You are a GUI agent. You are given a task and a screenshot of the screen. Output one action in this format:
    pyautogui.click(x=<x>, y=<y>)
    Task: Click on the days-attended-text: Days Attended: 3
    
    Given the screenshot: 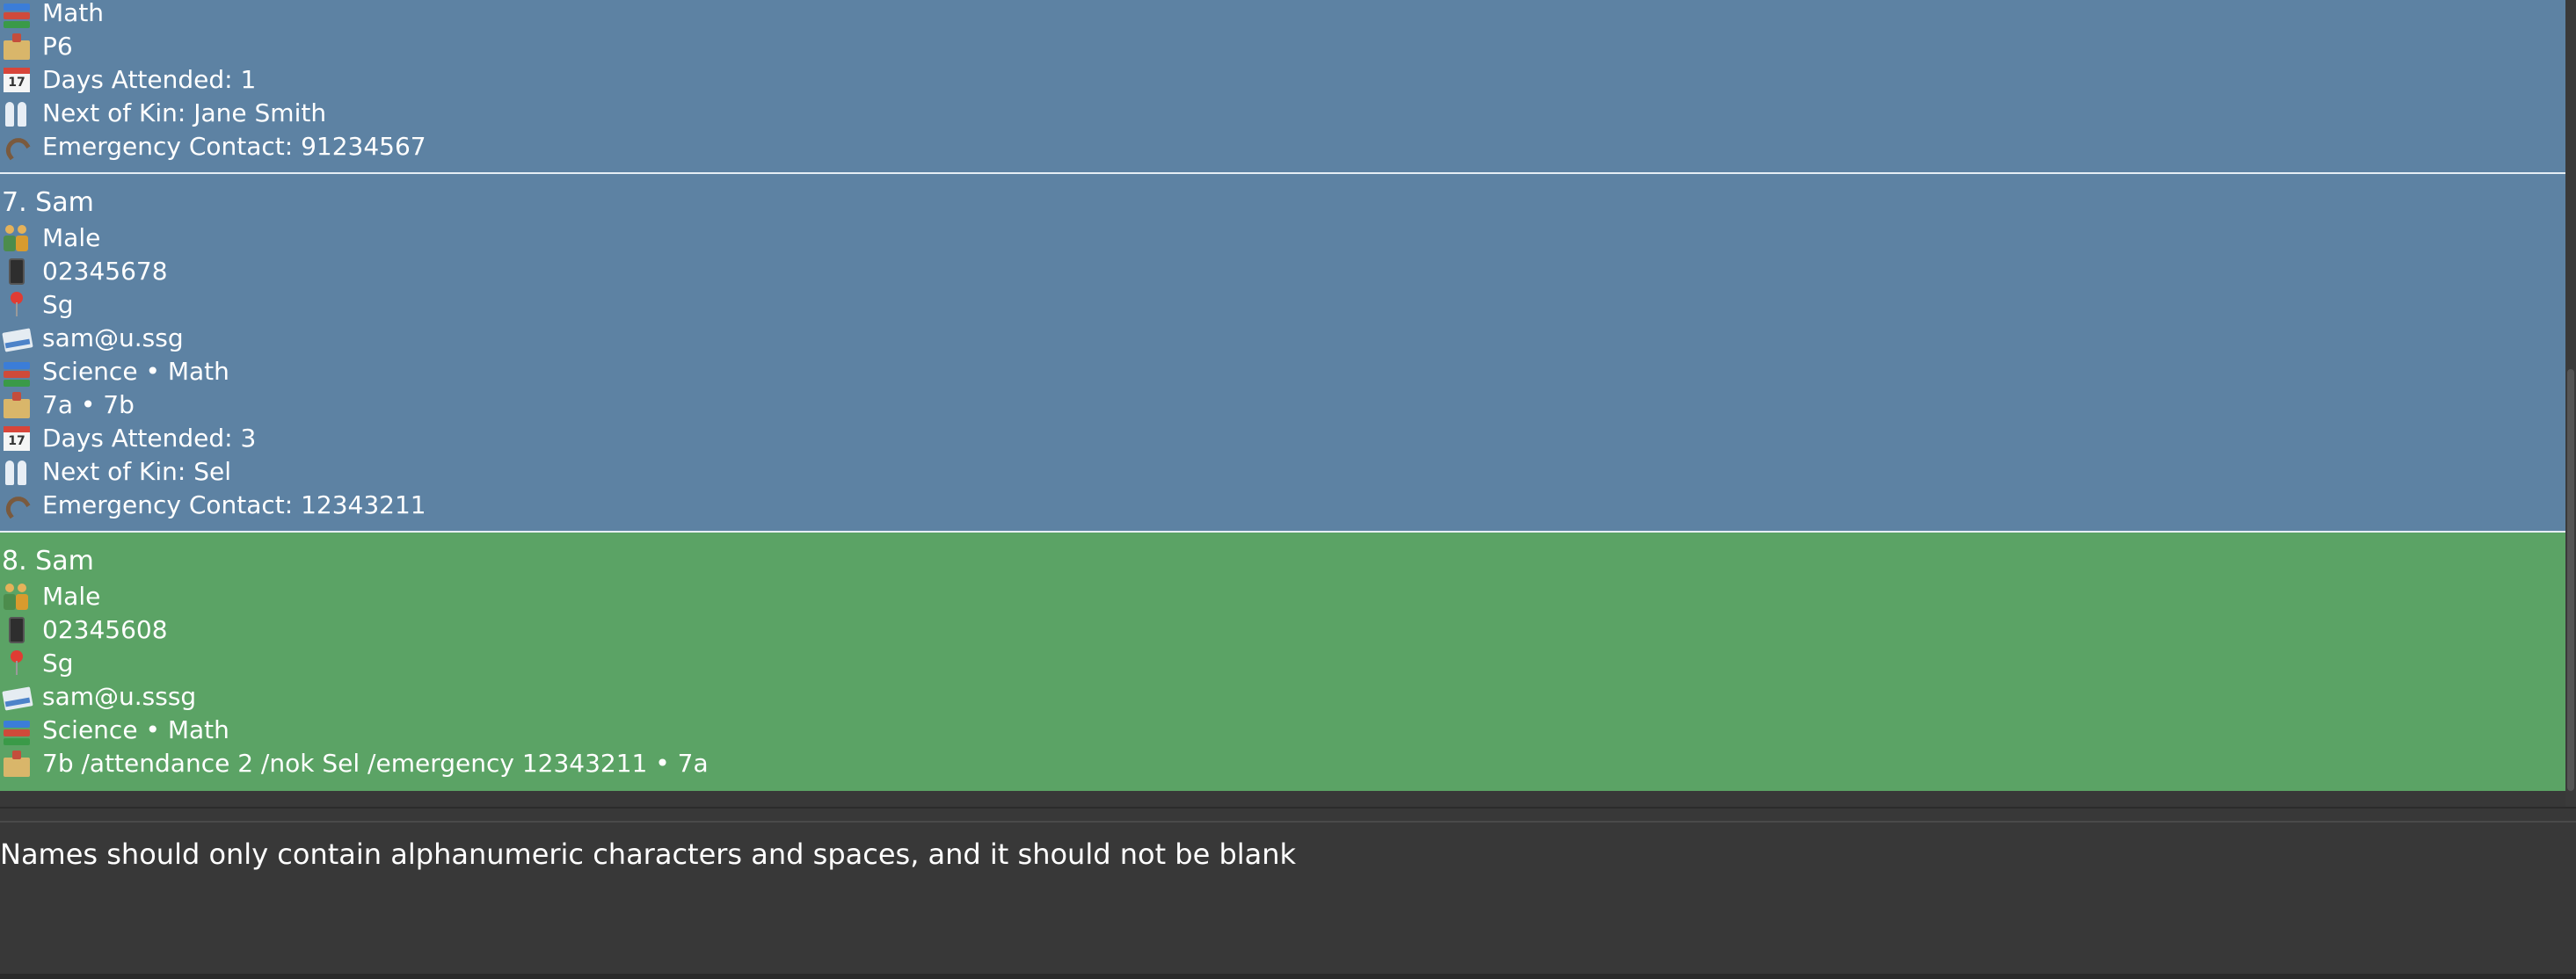 What is the action you would take?
    pyautogui.click(x=149, y=439)
    